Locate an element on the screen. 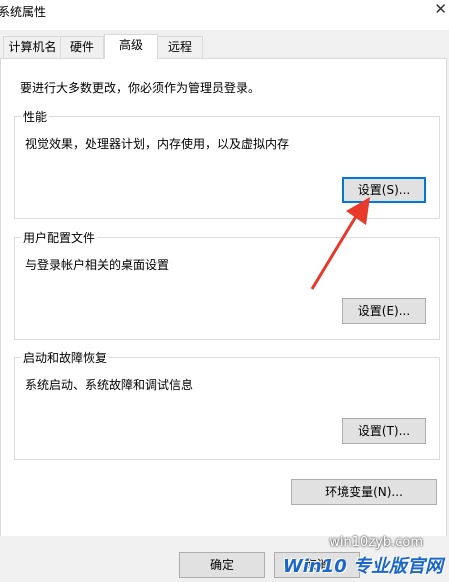 This screenshot has height=582, width=449. tab-strip: 计算机名 硬件 高级 远程 is located at coordinates (224, 46).